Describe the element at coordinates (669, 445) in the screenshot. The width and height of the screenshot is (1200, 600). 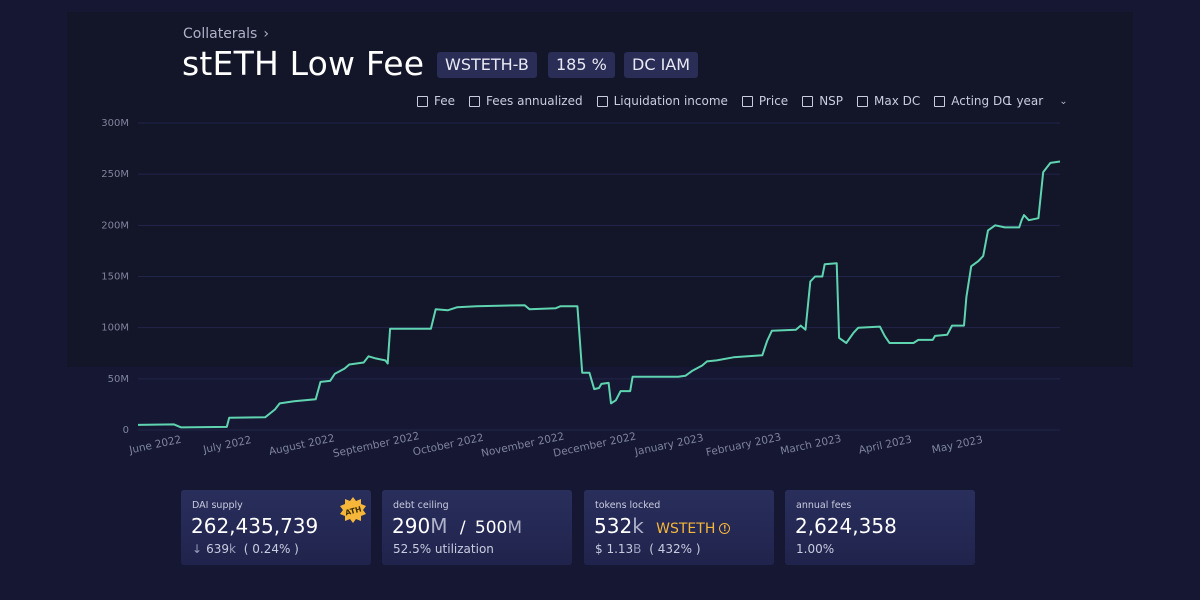
I see `x-tick-label: January 2023` at that location.